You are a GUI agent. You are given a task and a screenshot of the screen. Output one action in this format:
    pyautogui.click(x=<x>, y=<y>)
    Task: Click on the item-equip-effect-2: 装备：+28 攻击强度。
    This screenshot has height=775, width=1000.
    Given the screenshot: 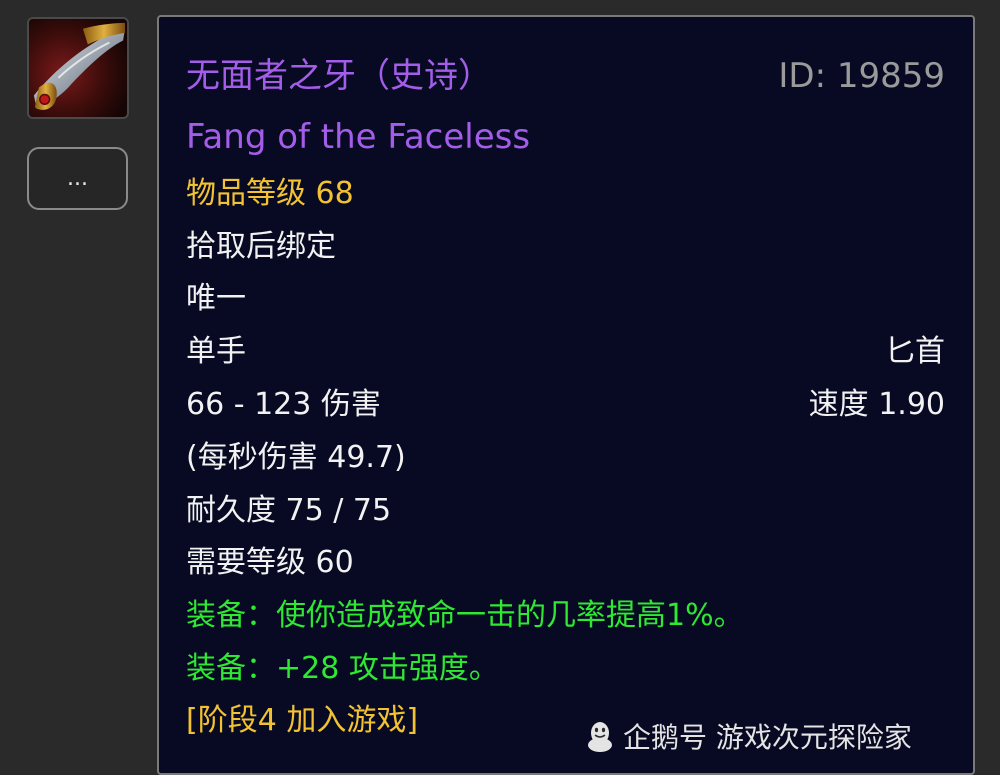 What is the action you would take?
    pyautogui.click(x=342, y=668)
    